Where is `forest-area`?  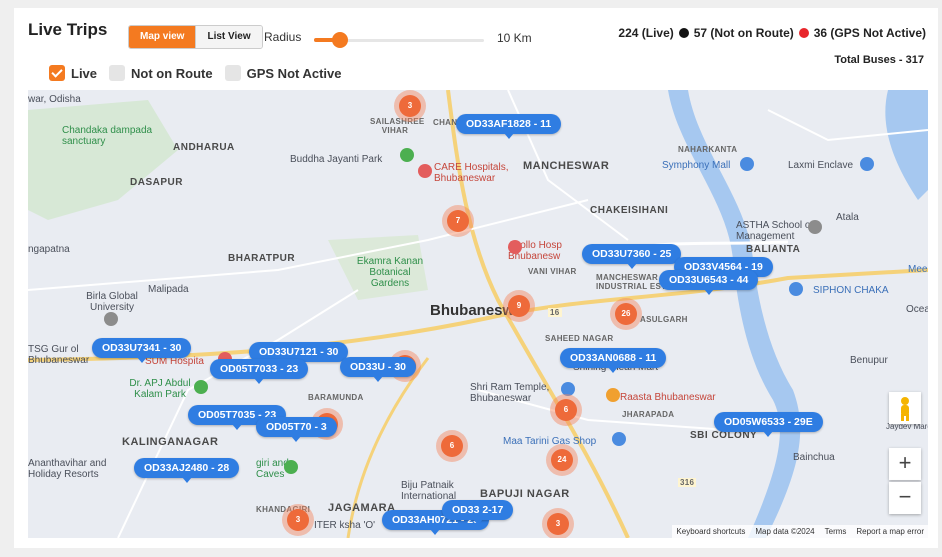 forest-area is located at coordinates (103, 160).